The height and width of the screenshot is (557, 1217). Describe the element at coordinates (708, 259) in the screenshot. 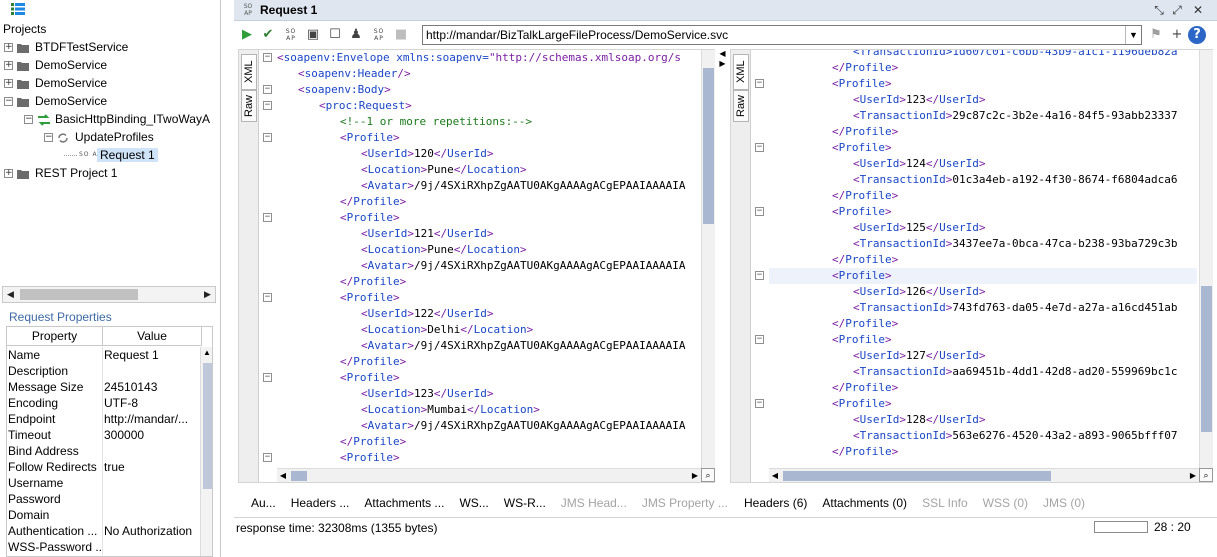

I see `request-vertical-scrollbar` at that location.